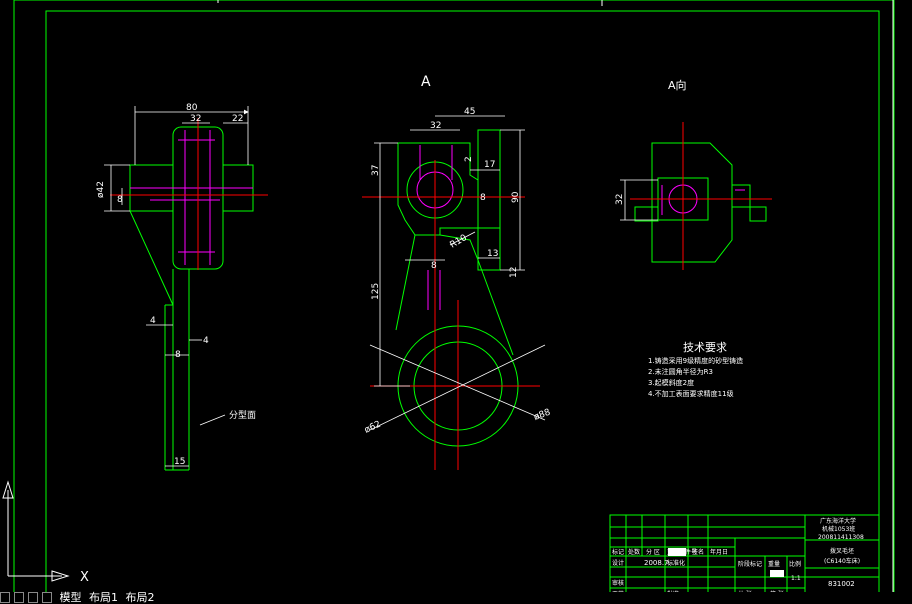 Image resolution: width=912 pixels, height=604 pixels. Describe the element at coordinates (71, 597) in the screenshot. I see `tab-model: 模型` at that location.